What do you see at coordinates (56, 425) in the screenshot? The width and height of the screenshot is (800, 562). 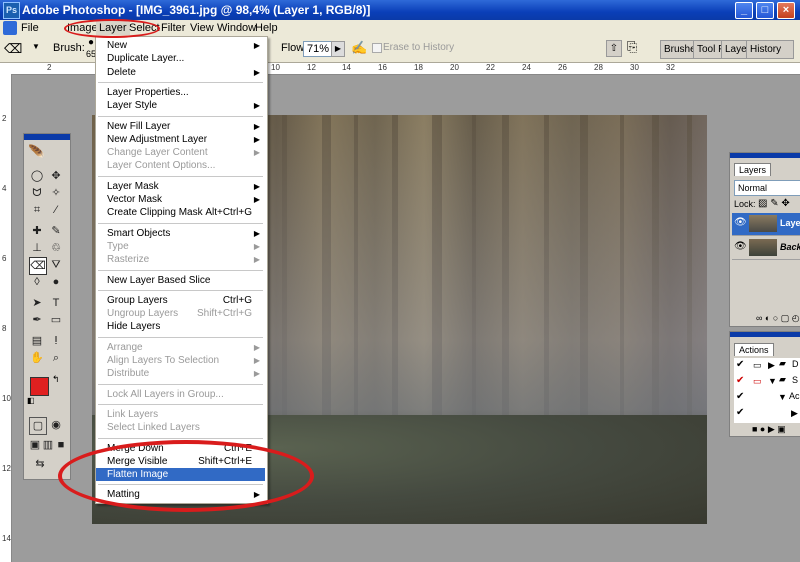 I see `quick-mask-icon: ◉` at bounding box center [56, 425].